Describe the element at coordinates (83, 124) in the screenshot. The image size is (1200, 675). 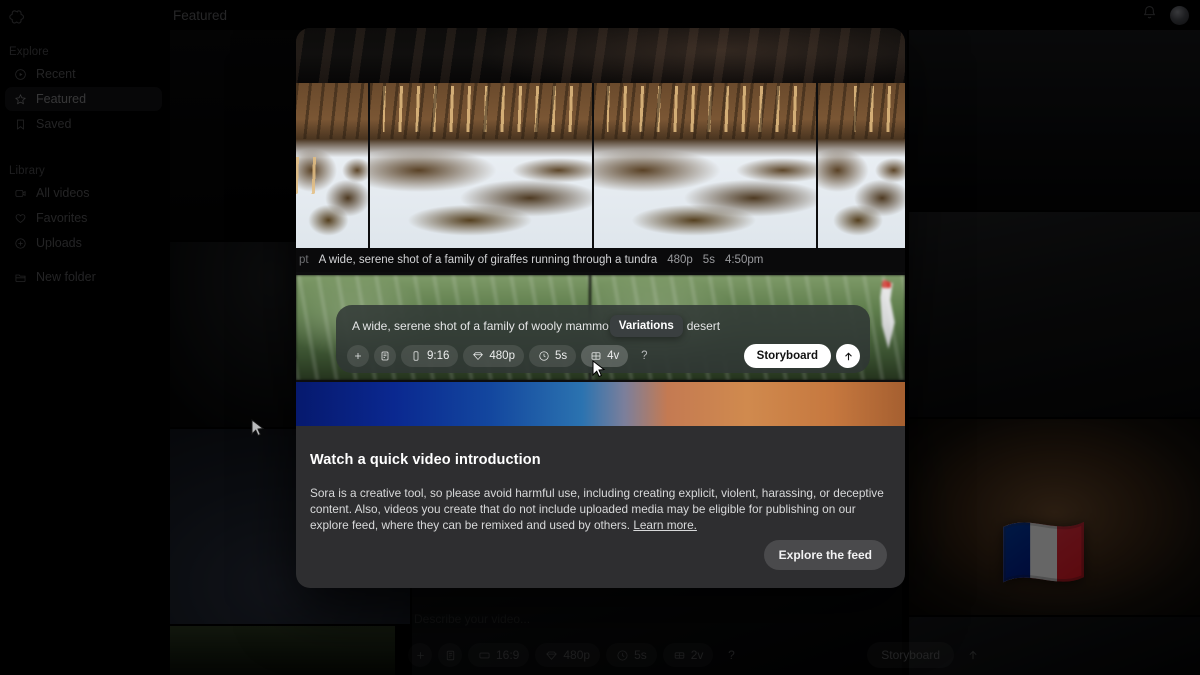
I see `sidebar-item-saved: Saved` at that location.